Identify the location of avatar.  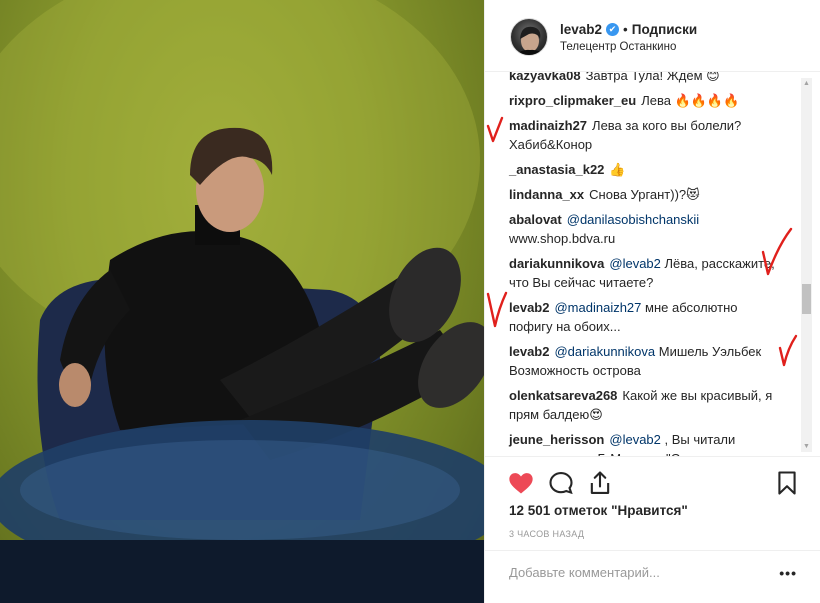
(529, 37).